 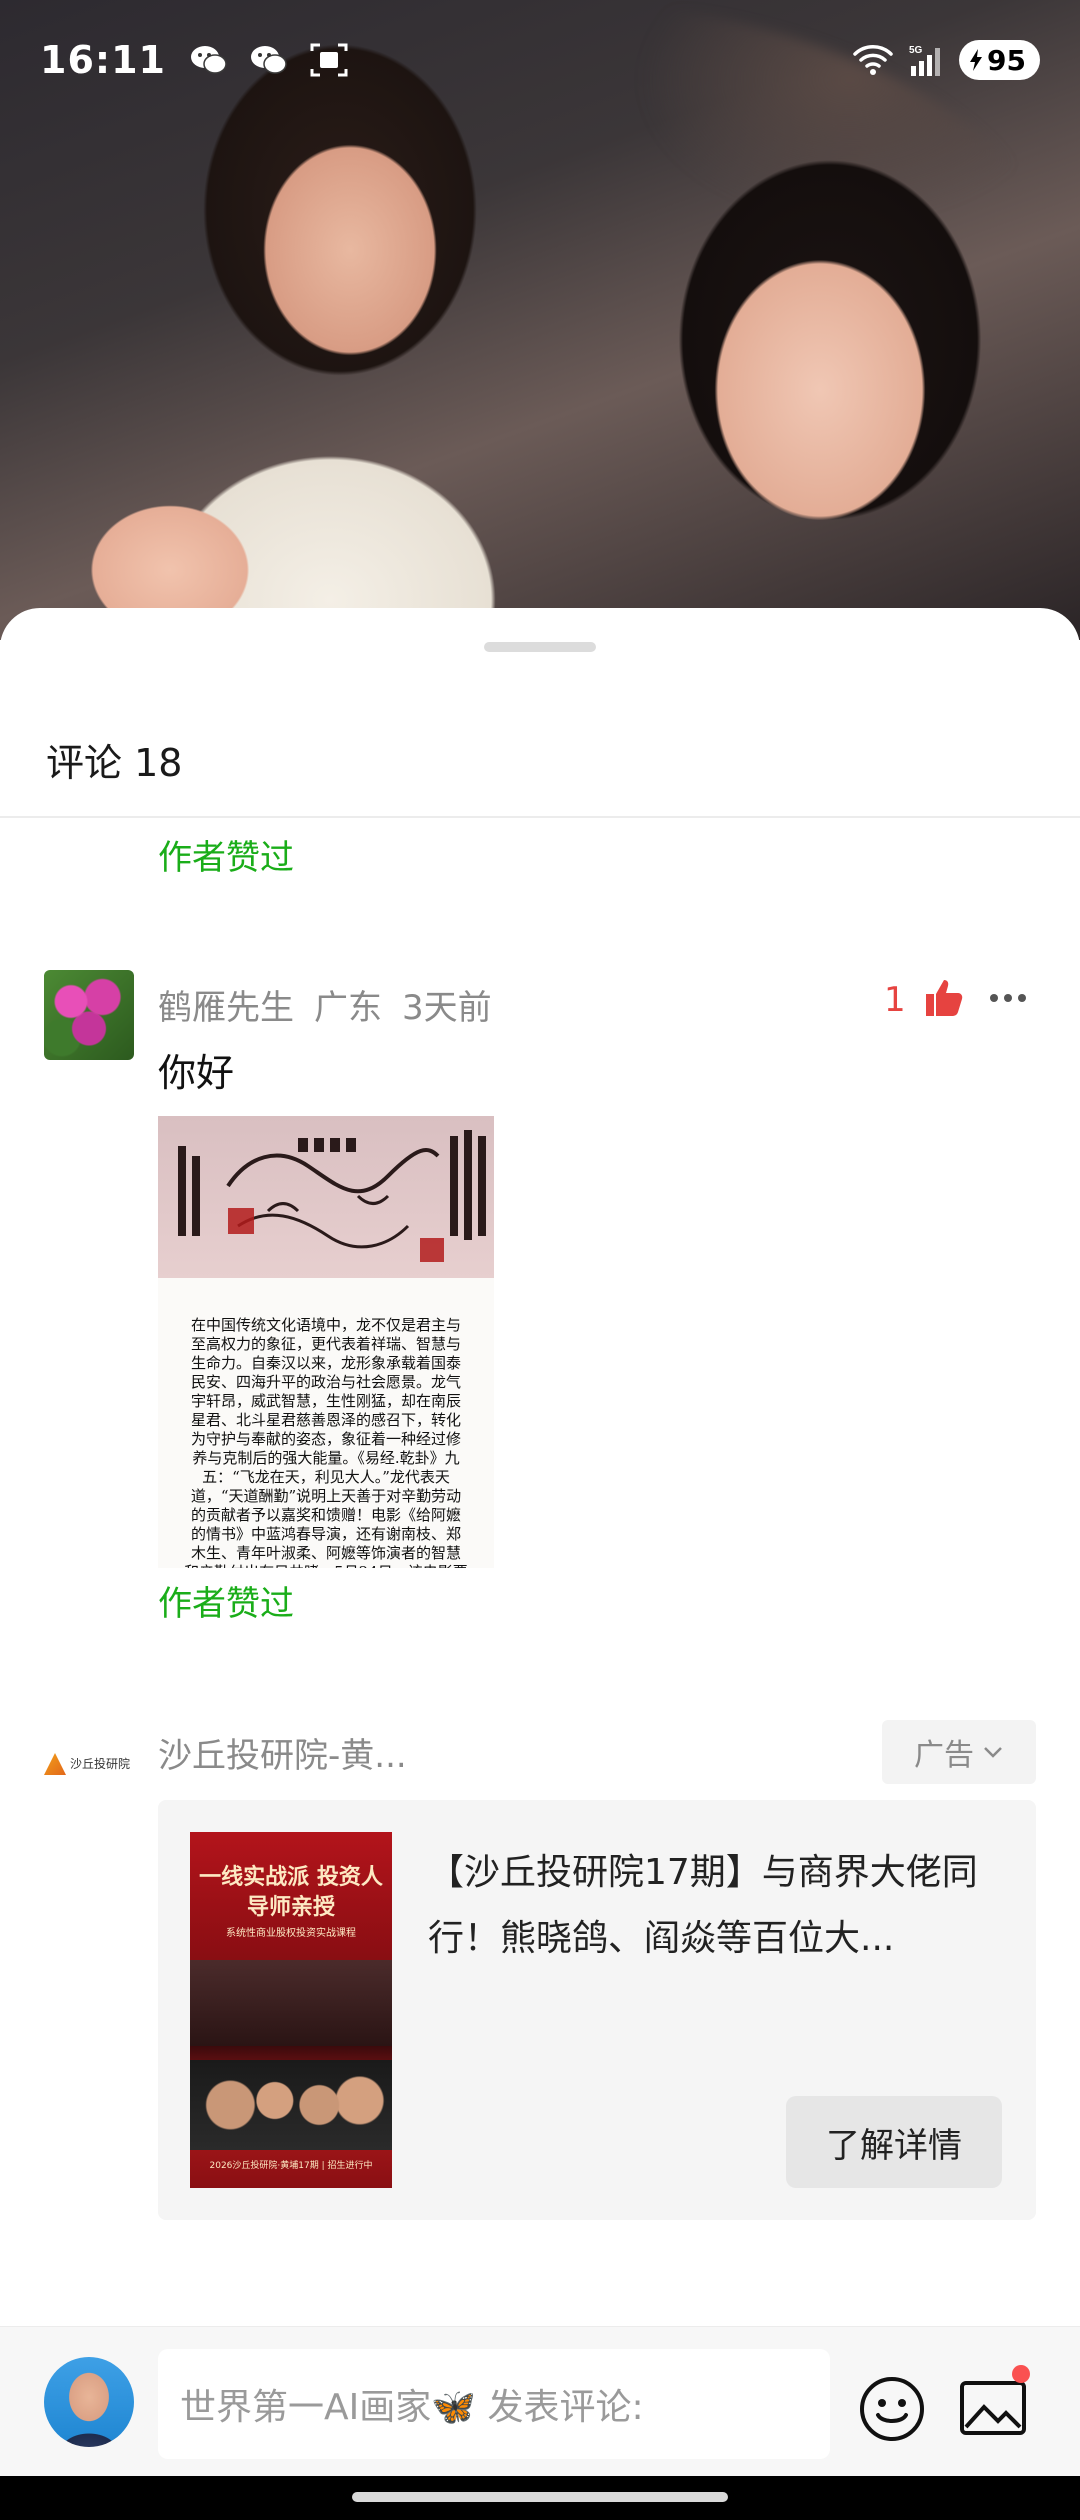 I want to click on ad-tag-label: 广告, so click(x=944, y=1755).